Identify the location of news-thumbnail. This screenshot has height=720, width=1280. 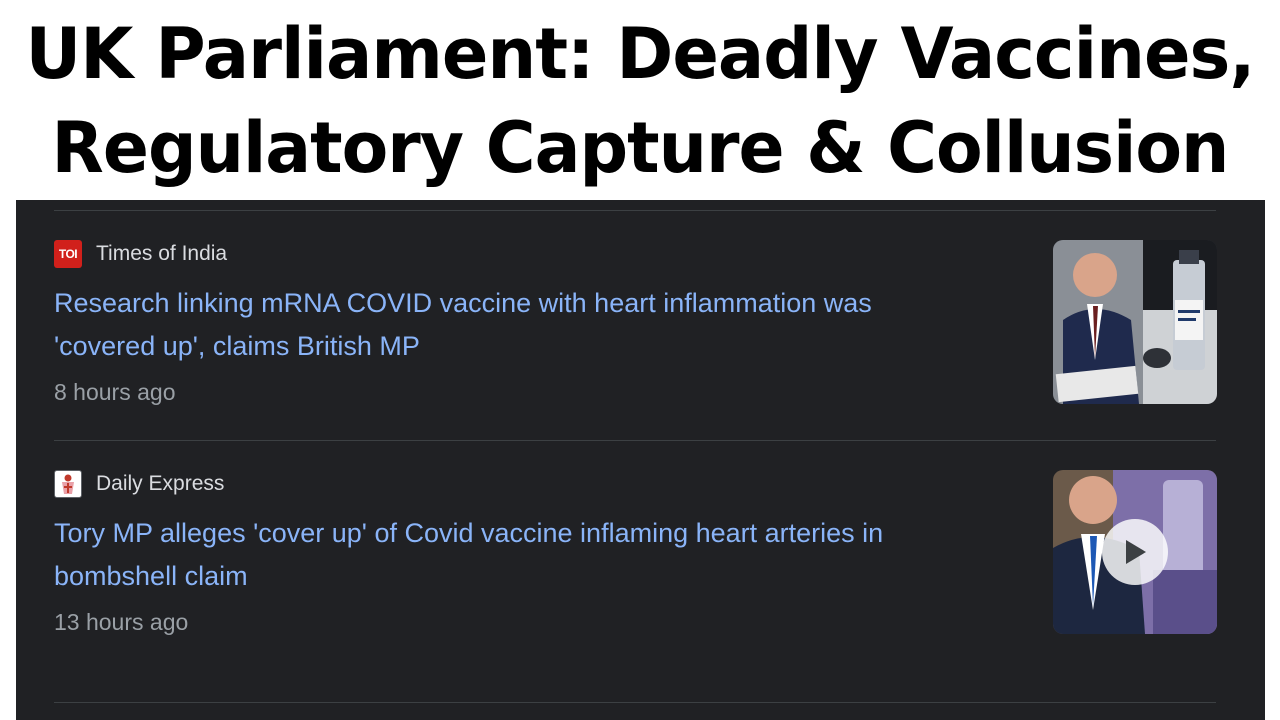
(1135, 322).